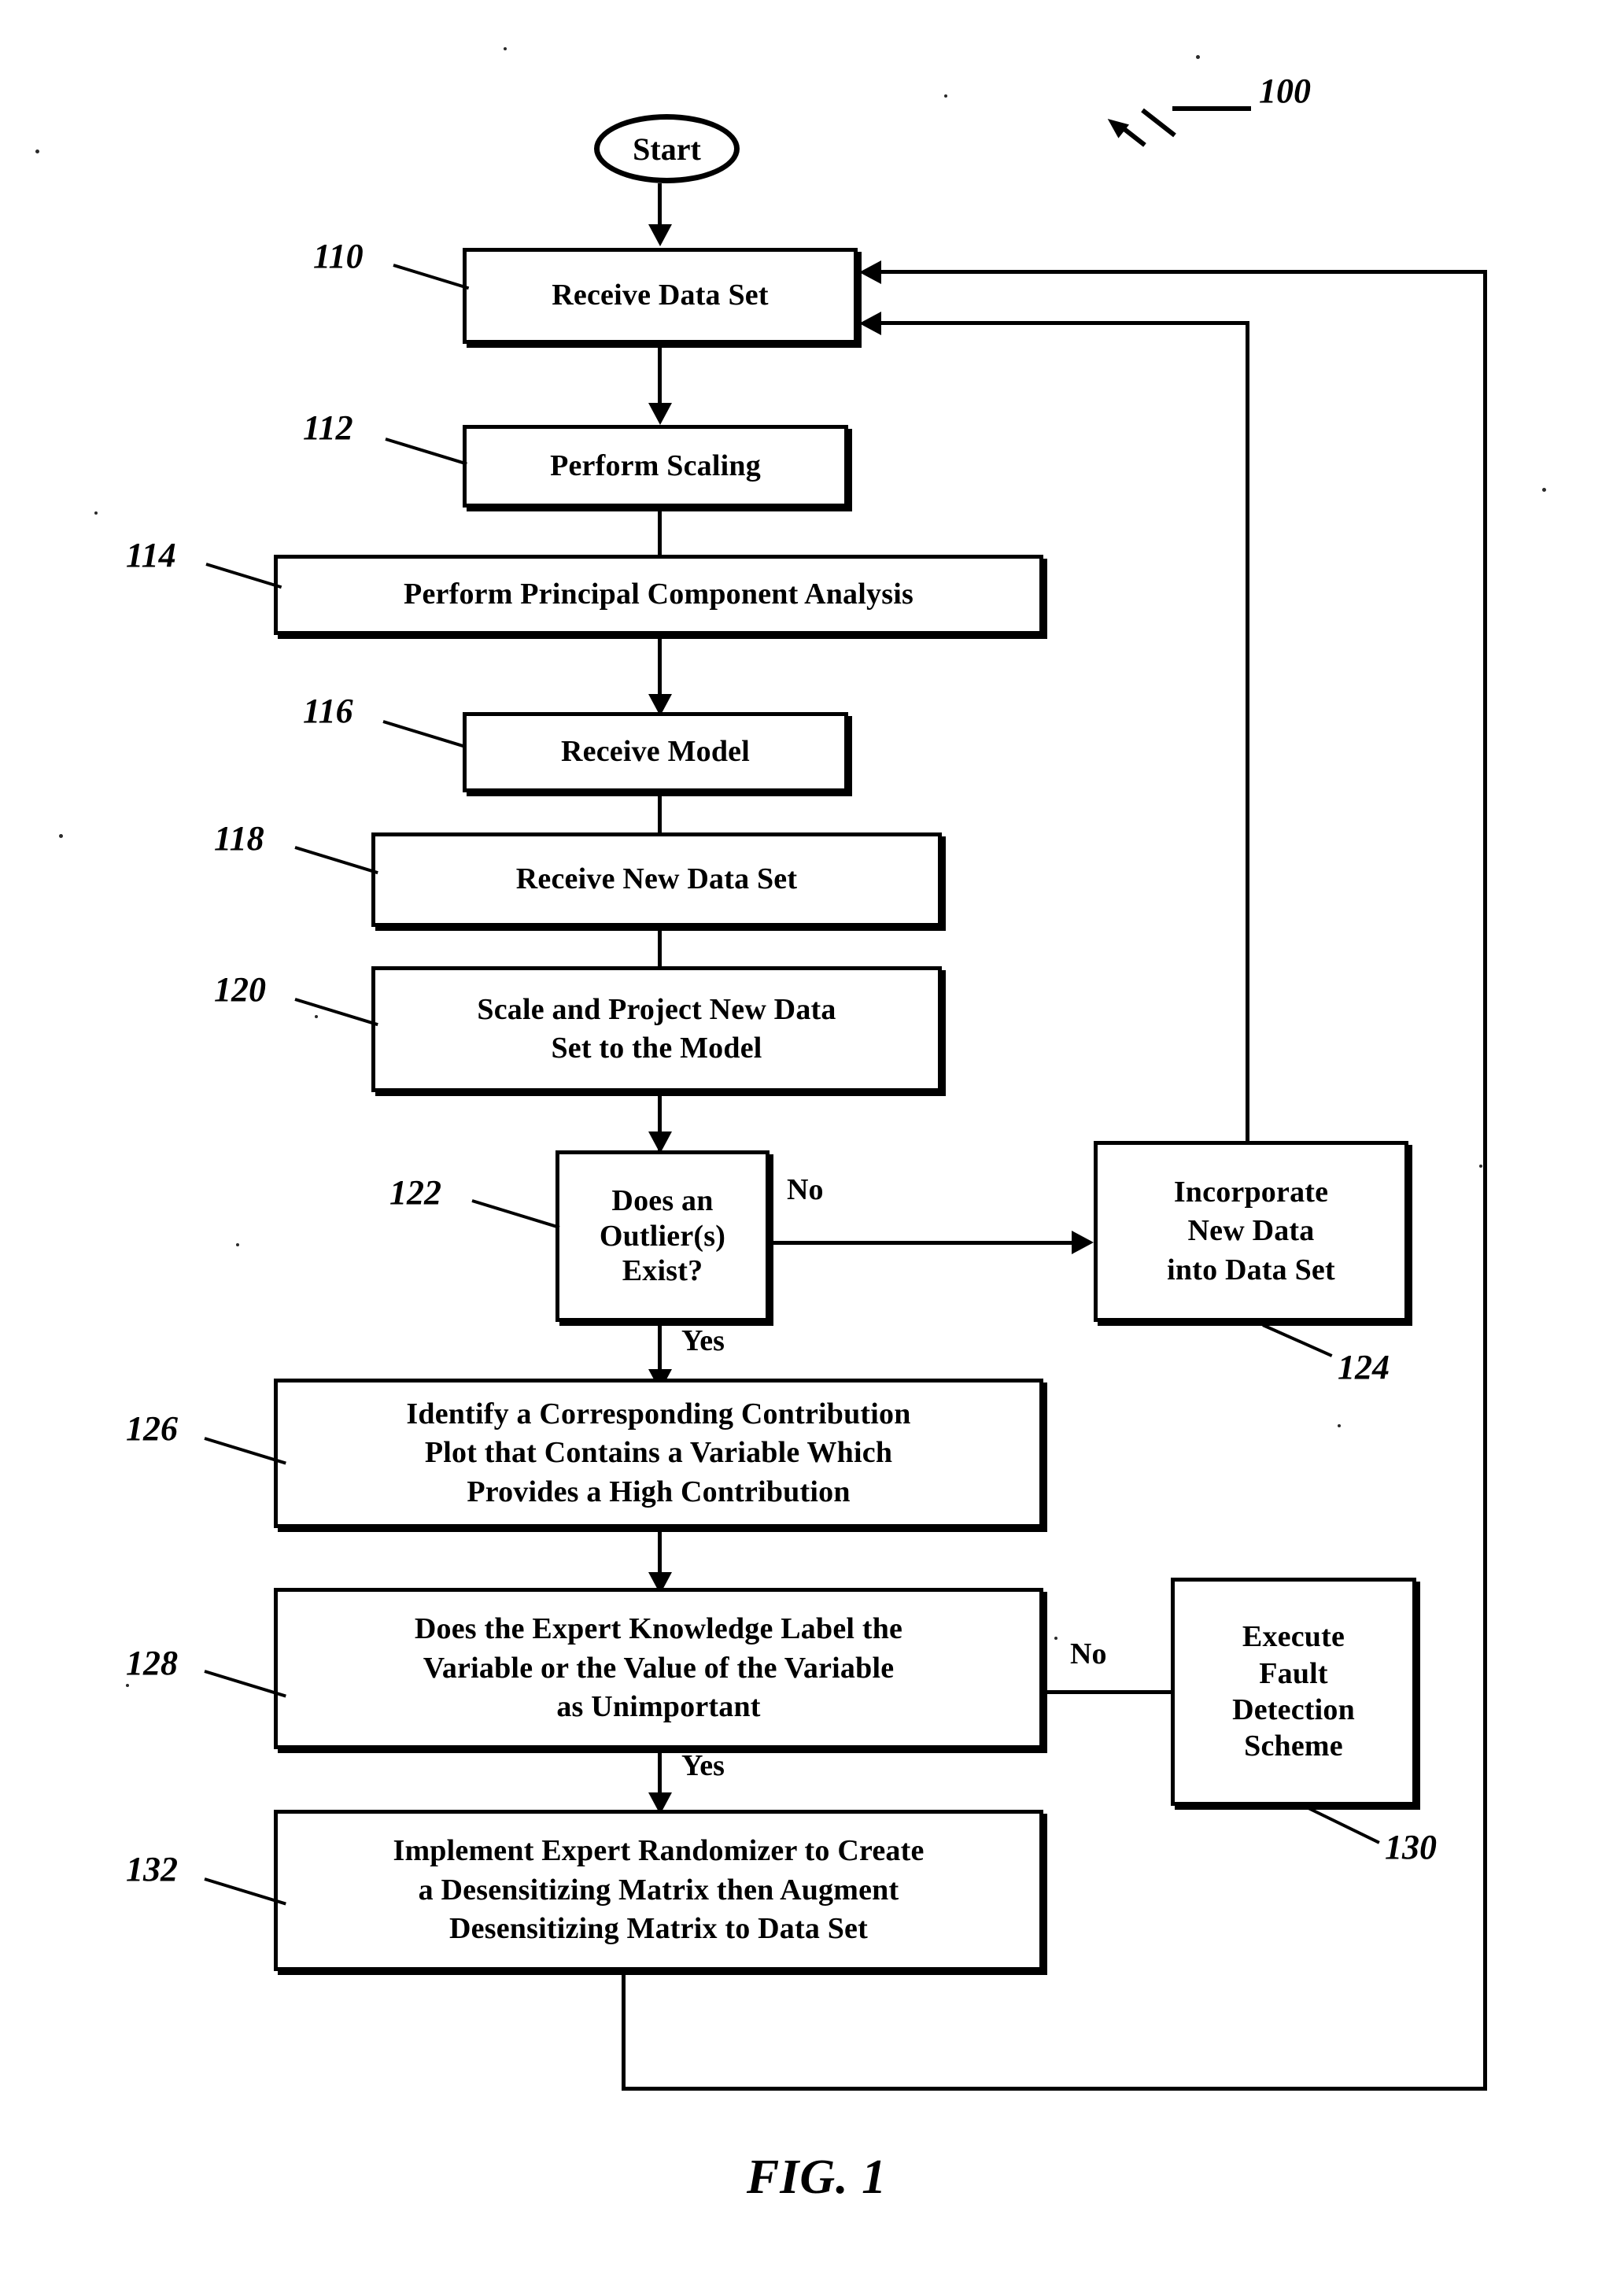 This screenshot has width=1624, height=2274. What do you see at coordinates (805, 1189) in the screenshot?
I see `edge-label-outlier-no: No` at bounding box center [805, 1189].